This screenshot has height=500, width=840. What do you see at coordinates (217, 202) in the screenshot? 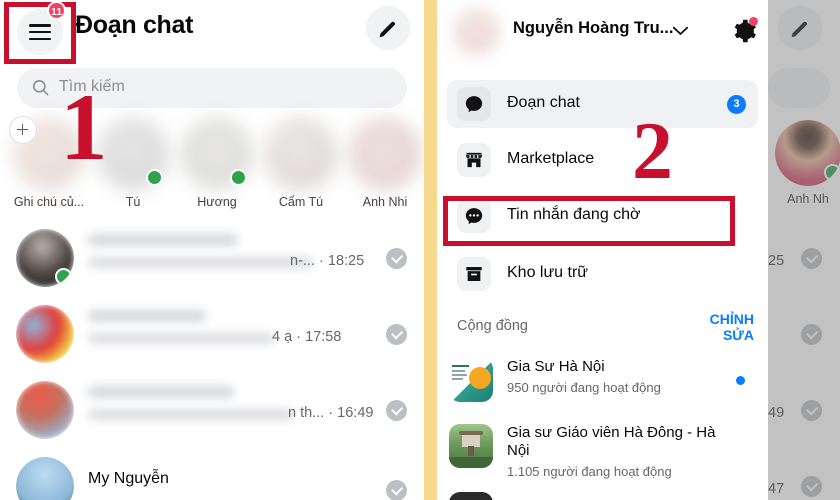
I see `story-label: Hương` at bounding box center [217, 202].